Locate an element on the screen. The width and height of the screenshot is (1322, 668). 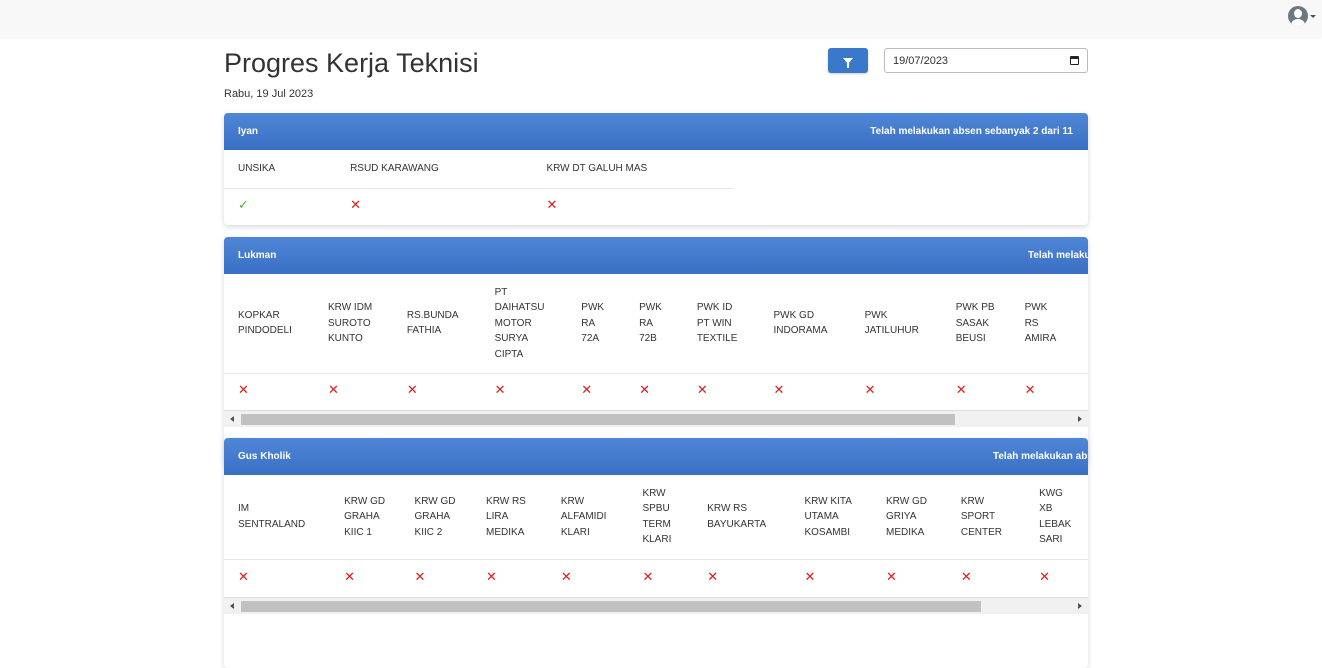
card-header: Lukman Telah melakukan absen sebanyak is located at coordinates (656, 255).